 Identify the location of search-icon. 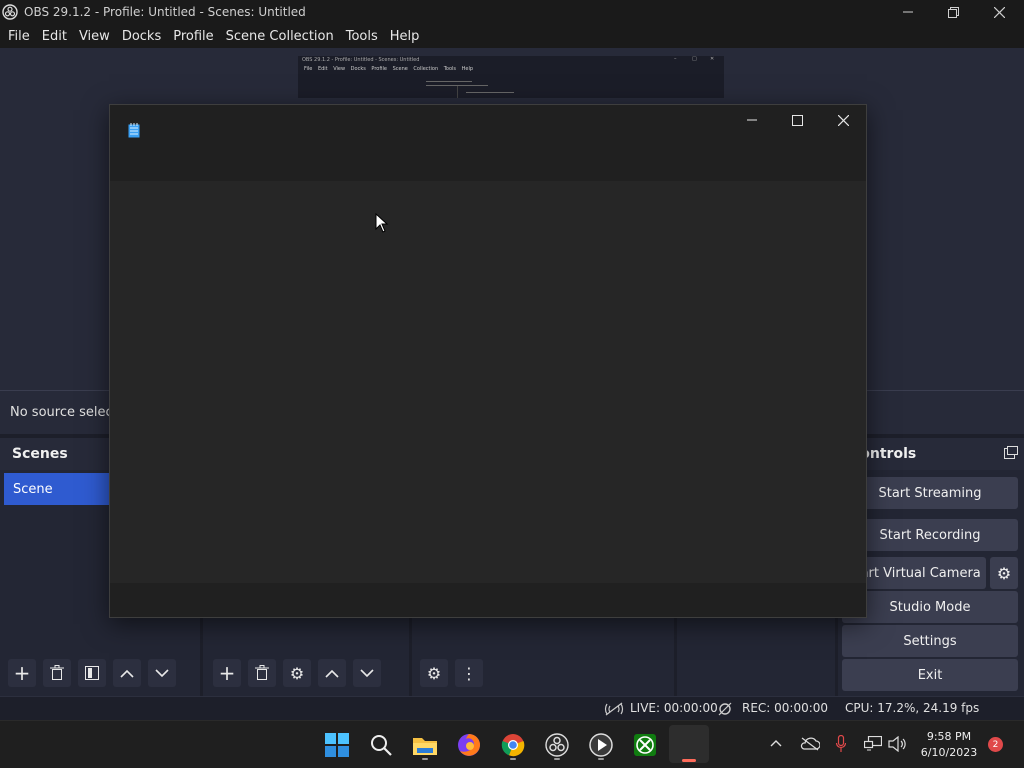
(381, 745).